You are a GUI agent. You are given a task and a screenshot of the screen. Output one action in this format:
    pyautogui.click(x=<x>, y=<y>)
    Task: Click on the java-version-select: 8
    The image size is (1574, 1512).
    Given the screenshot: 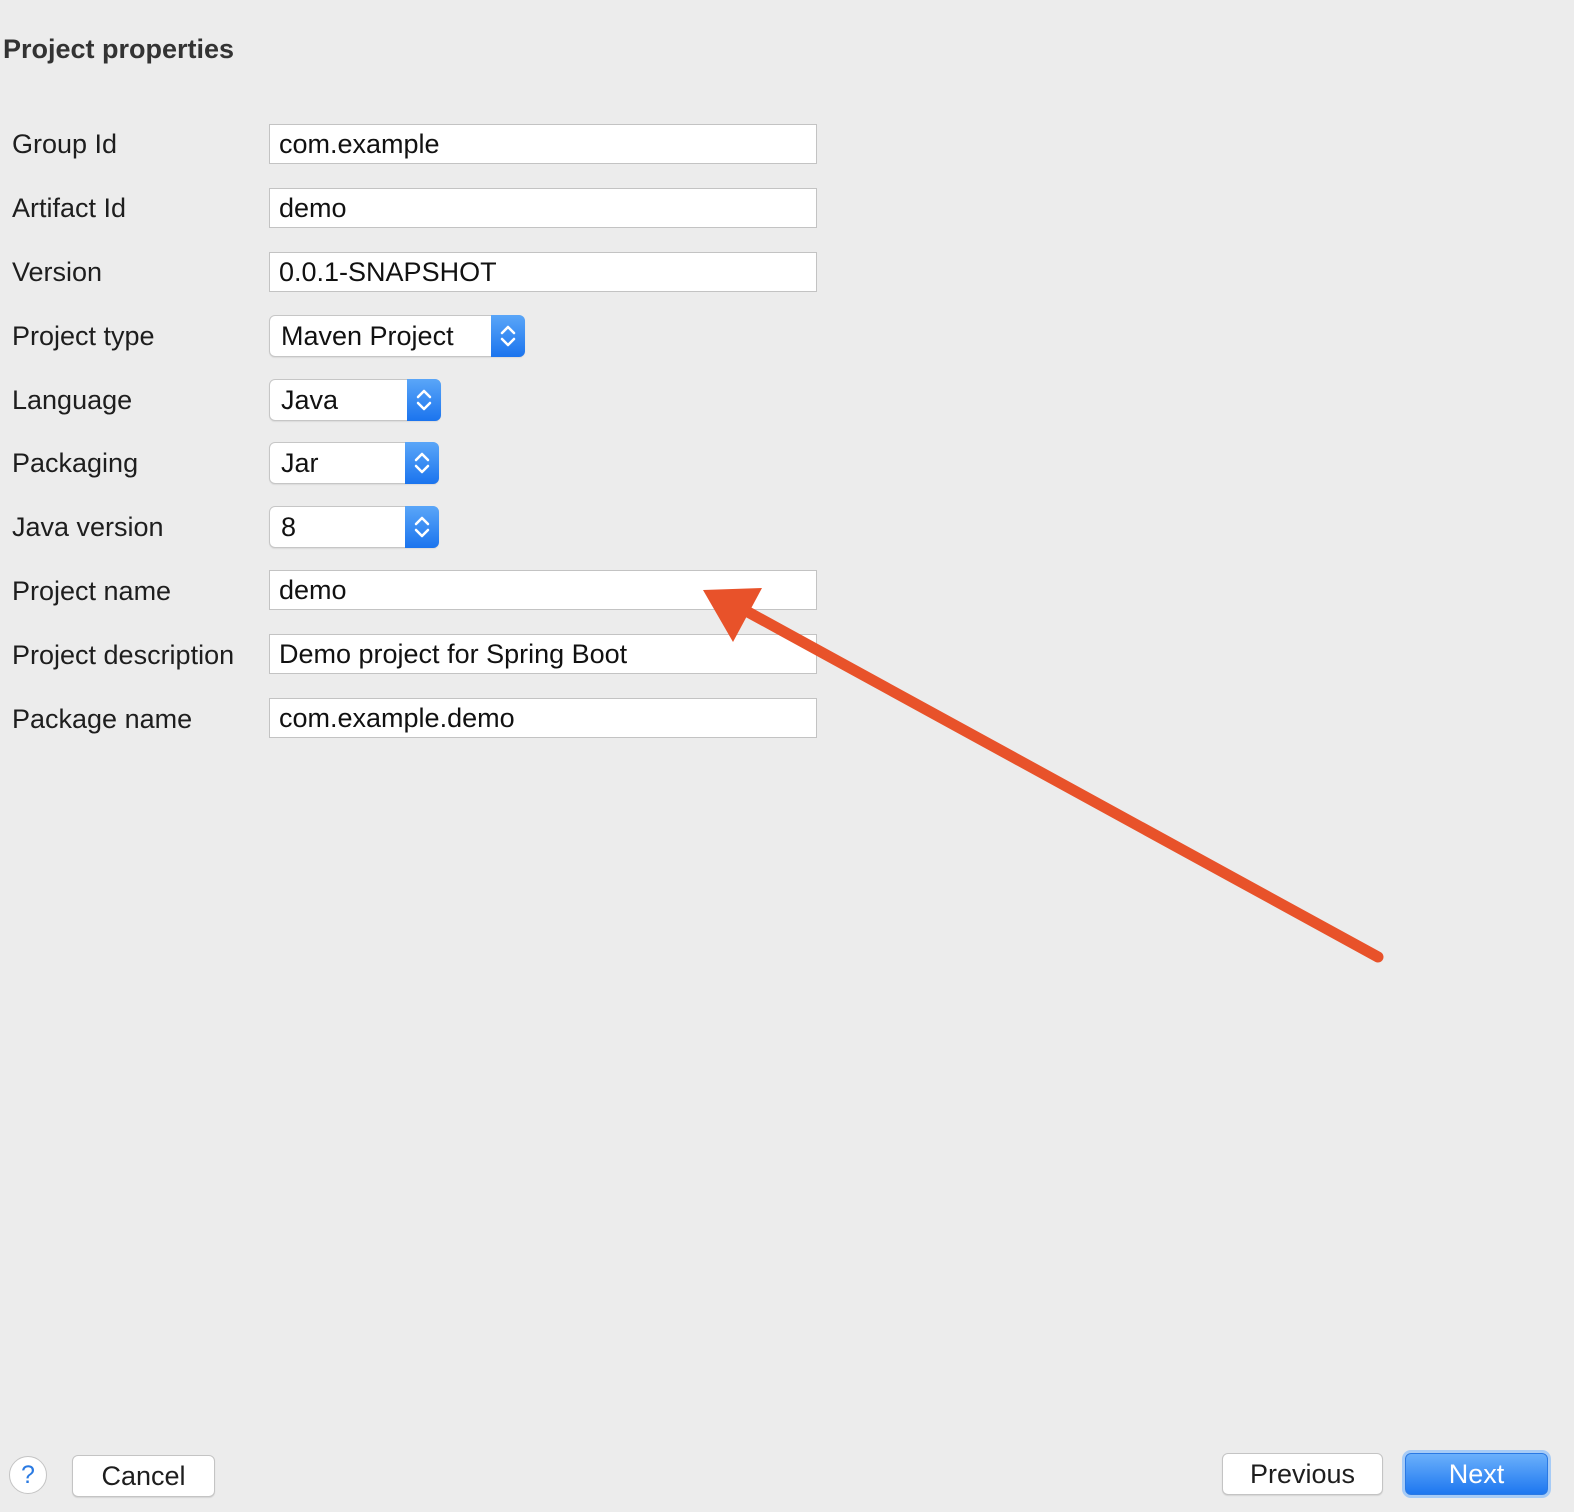 What is the action you would take?
    pyautogui.click(x=354, y=527)
    